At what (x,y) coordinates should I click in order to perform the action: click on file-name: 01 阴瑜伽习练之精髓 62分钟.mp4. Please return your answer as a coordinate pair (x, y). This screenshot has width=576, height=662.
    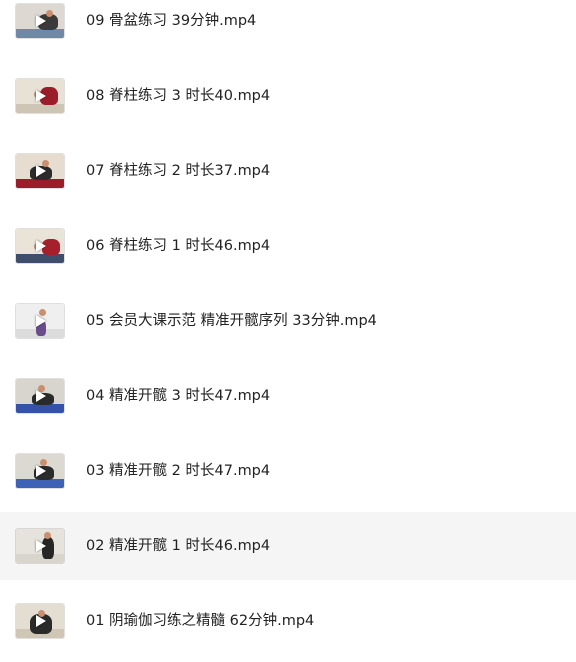
    Looking at the image, I should click on (200, 621).